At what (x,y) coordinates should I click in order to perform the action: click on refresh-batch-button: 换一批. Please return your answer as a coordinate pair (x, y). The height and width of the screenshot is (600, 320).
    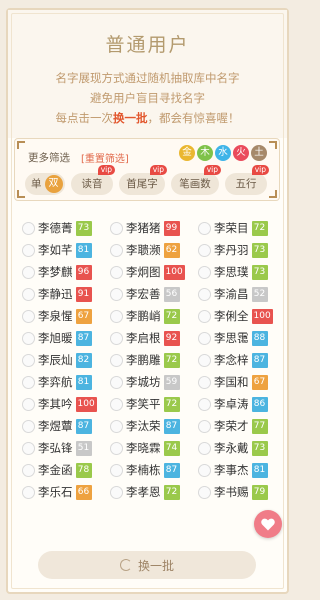
    Looking at the image, I should click on (147, 565).